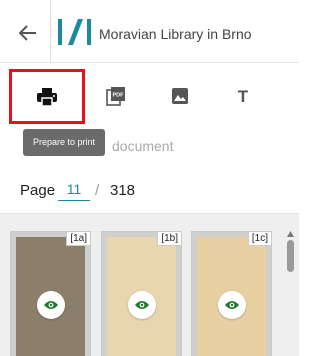 The width and height of the screenshot is (320, 356). I want to click on svg-text: T, so click(243, 96).